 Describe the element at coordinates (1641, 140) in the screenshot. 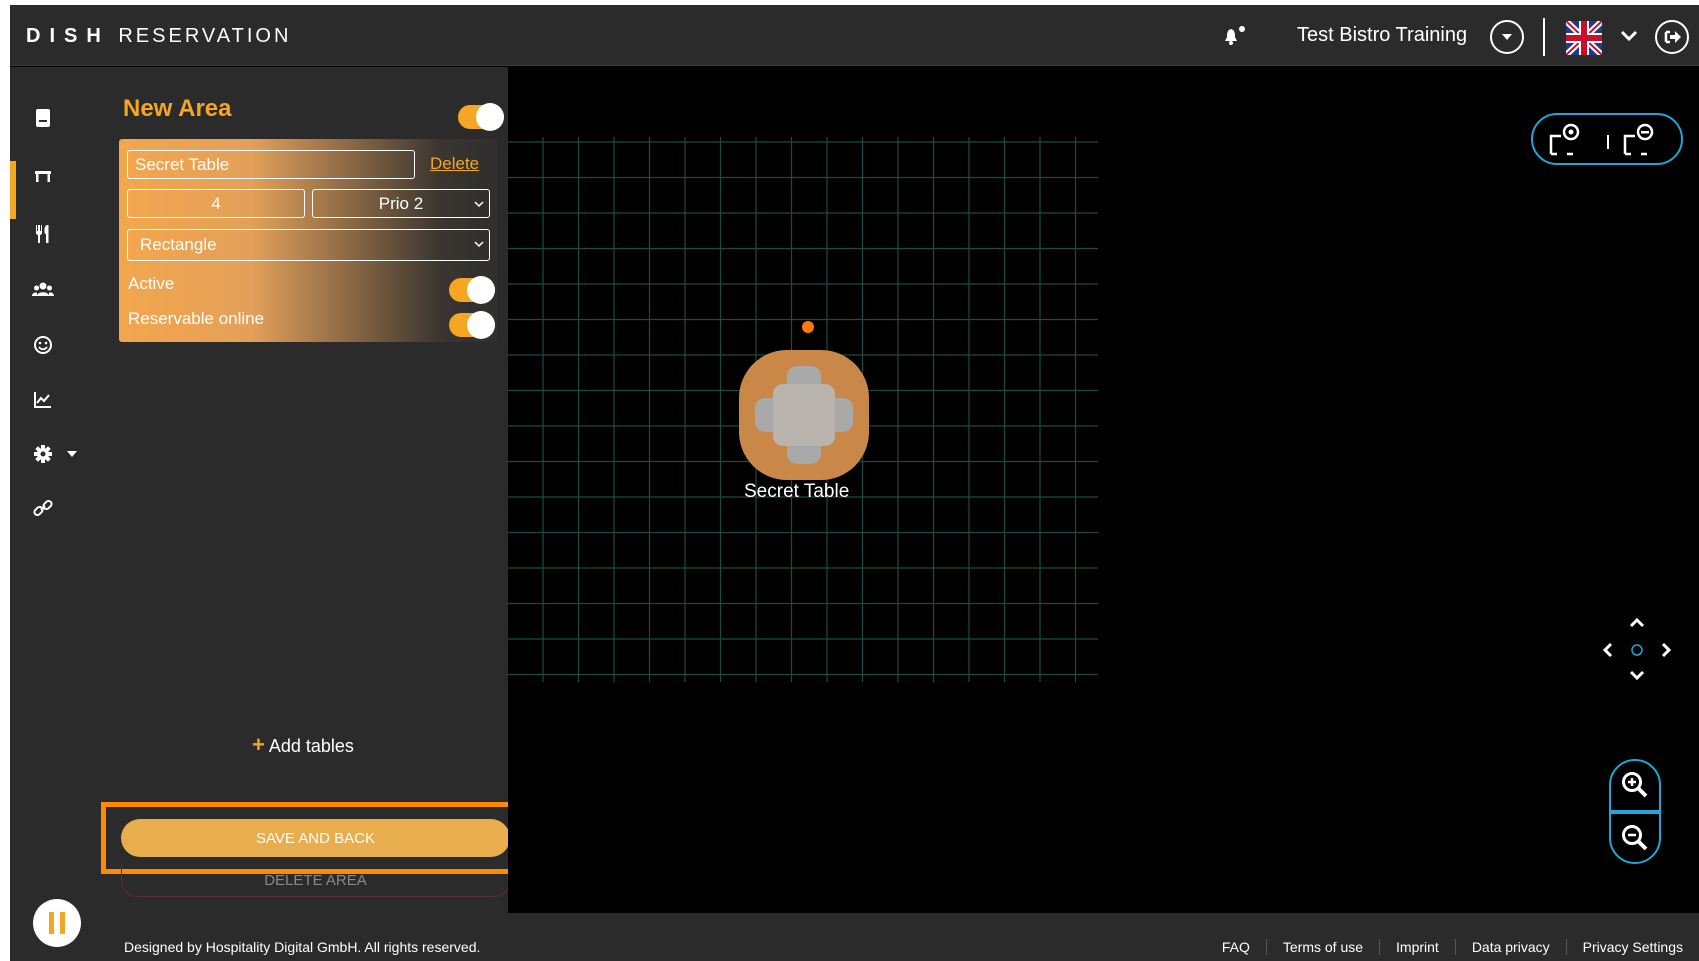

I see `remove-area-icon` at that location.